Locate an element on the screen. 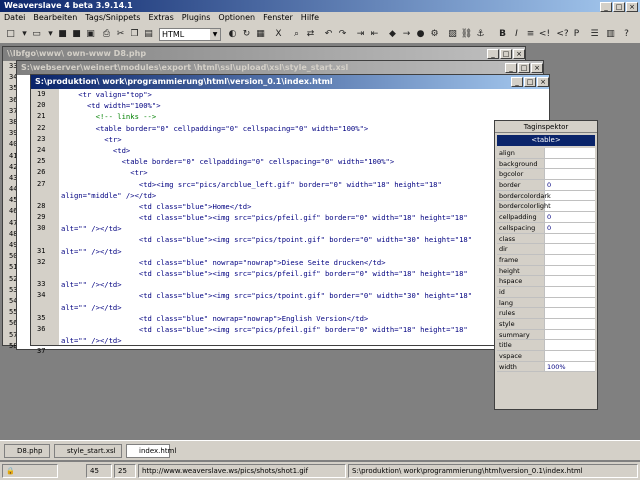  open-folder-icon: ▭ is located at coordinates (36, 34).